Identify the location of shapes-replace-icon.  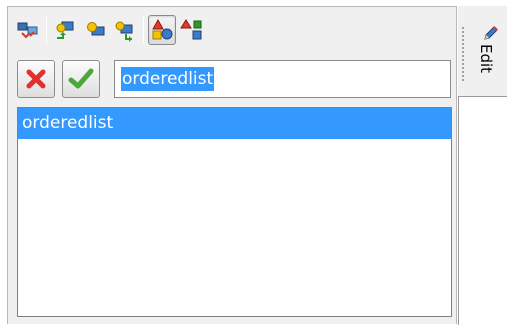
(191, 29).